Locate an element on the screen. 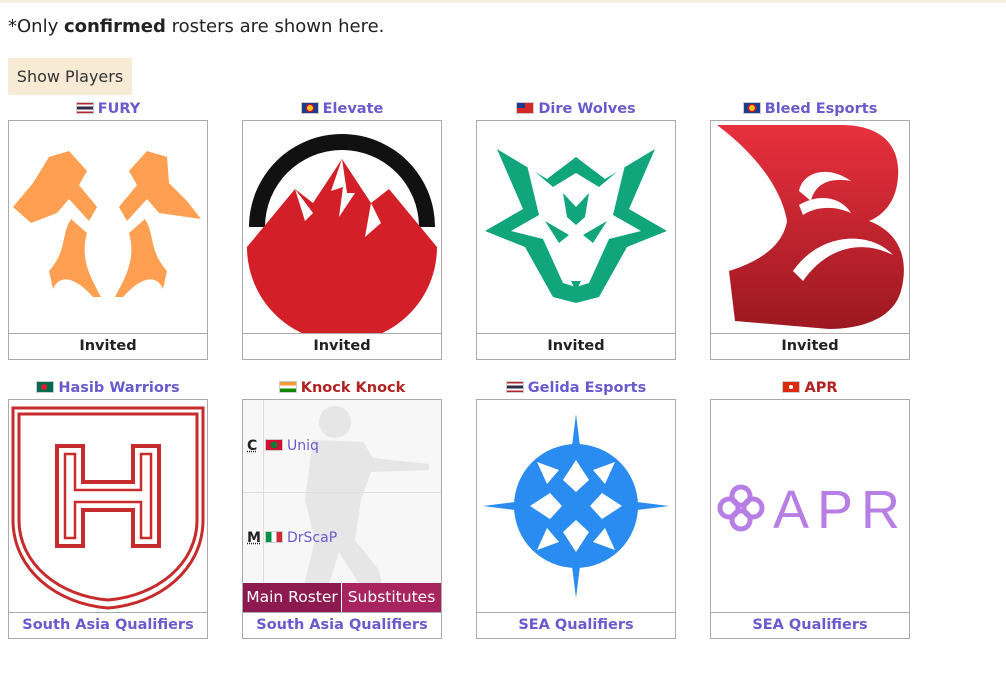 The width and height of the screenshot is (1006, 678). team-status-apr: SEA Qualifiers is located at coordinates (810, 625).